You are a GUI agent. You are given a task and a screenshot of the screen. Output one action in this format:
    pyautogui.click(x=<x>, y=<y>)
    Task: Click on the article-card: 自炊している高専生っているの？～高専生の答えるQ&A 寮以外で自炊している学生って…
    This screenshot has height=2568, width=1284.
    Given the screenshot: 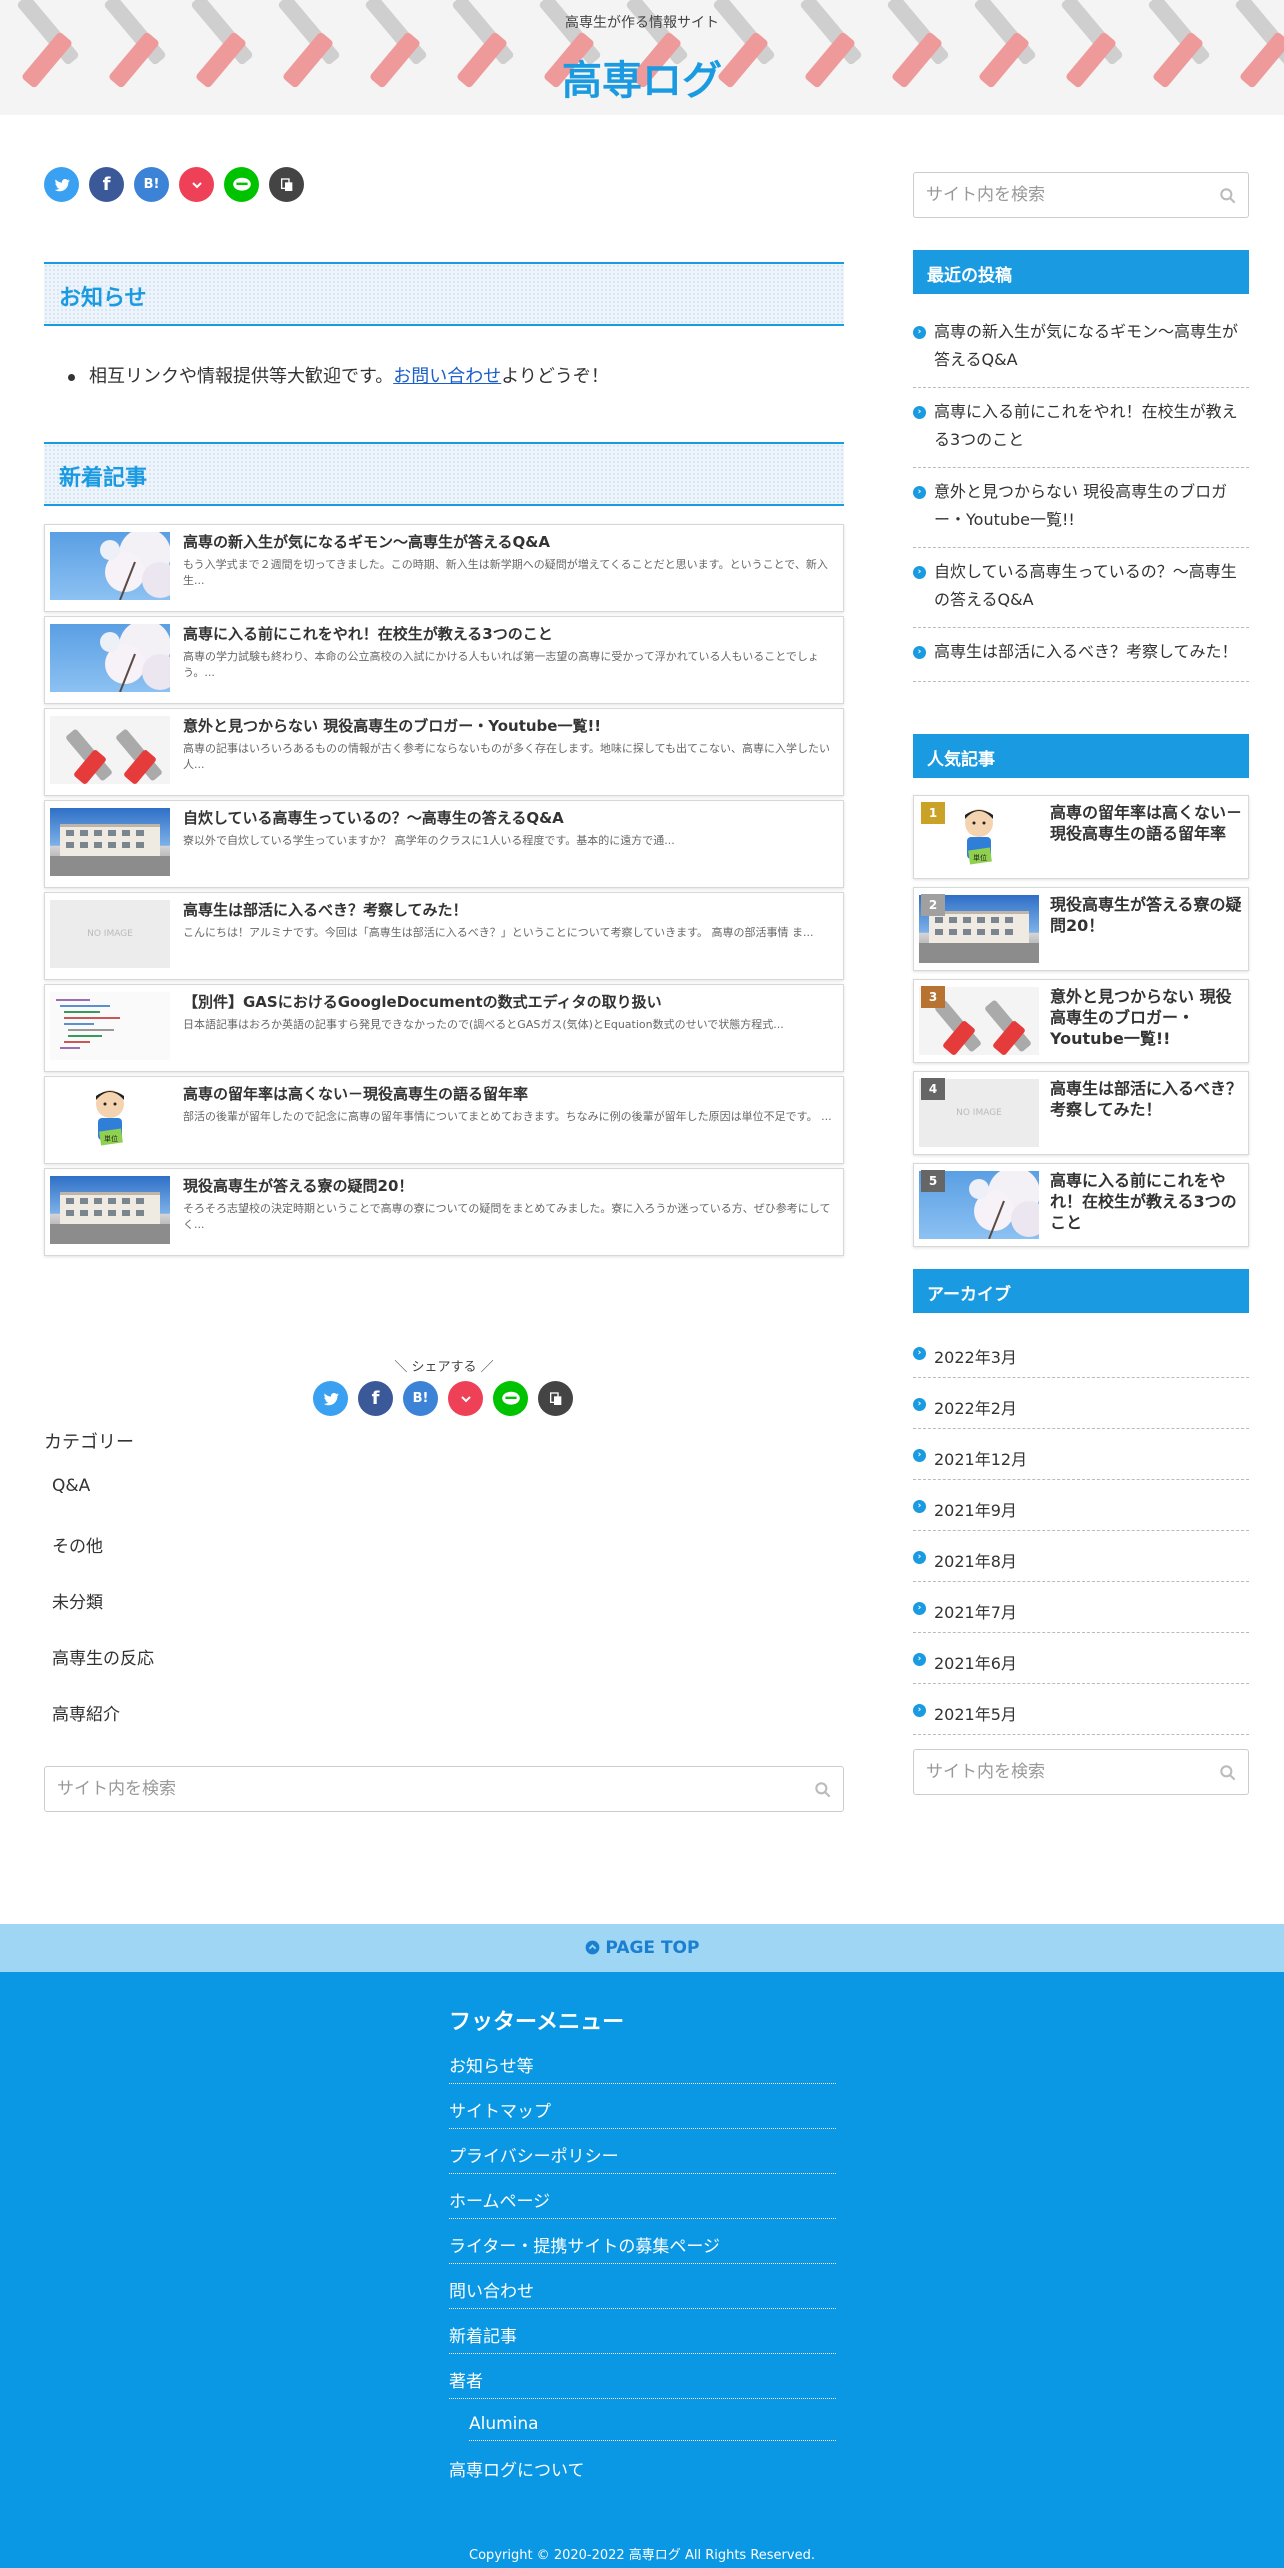 What is the action you would take?
    pyautogui.click(x=444, y=844)
    